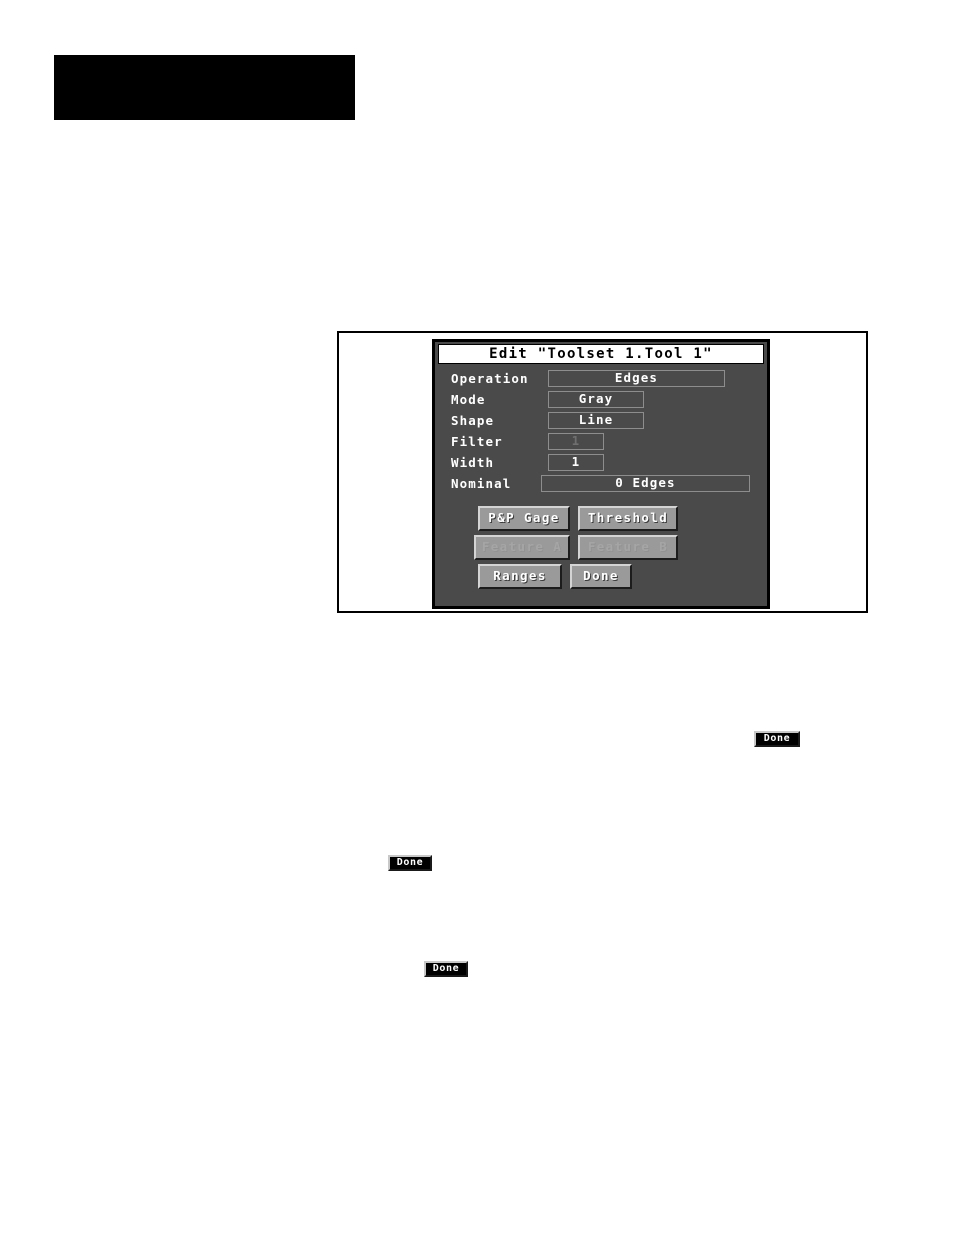 The image size is (954, 1235). I want to click on feature-a-button: Feature A, so click(522, 547).